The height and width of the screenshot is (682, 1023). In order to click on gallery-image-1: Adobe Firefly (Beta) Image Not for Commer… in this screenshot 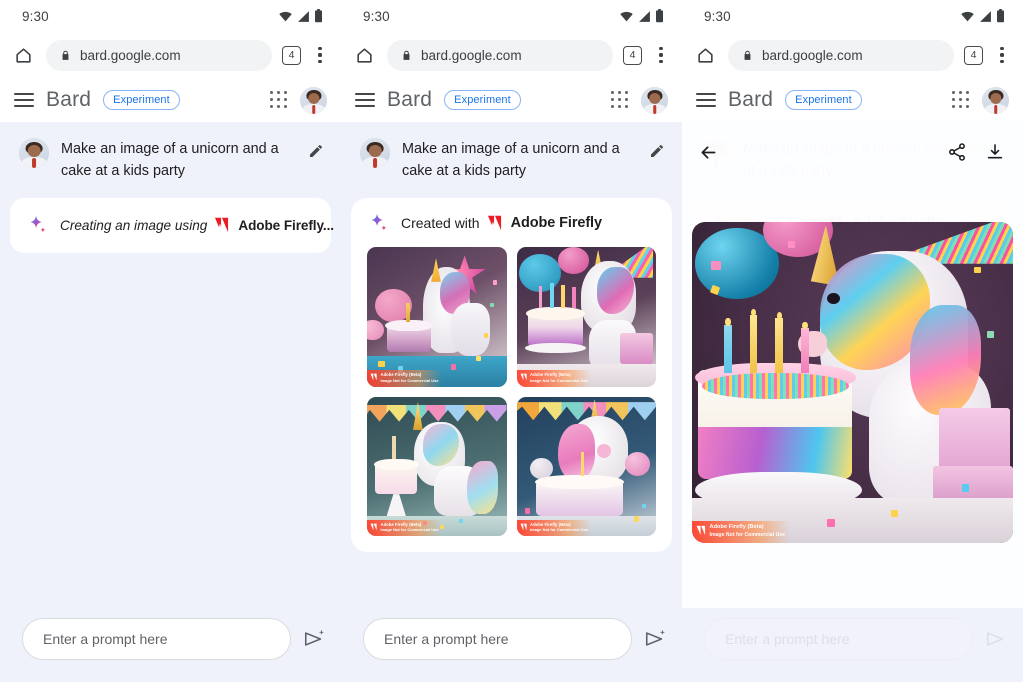, I will do `click(437, 317)`.